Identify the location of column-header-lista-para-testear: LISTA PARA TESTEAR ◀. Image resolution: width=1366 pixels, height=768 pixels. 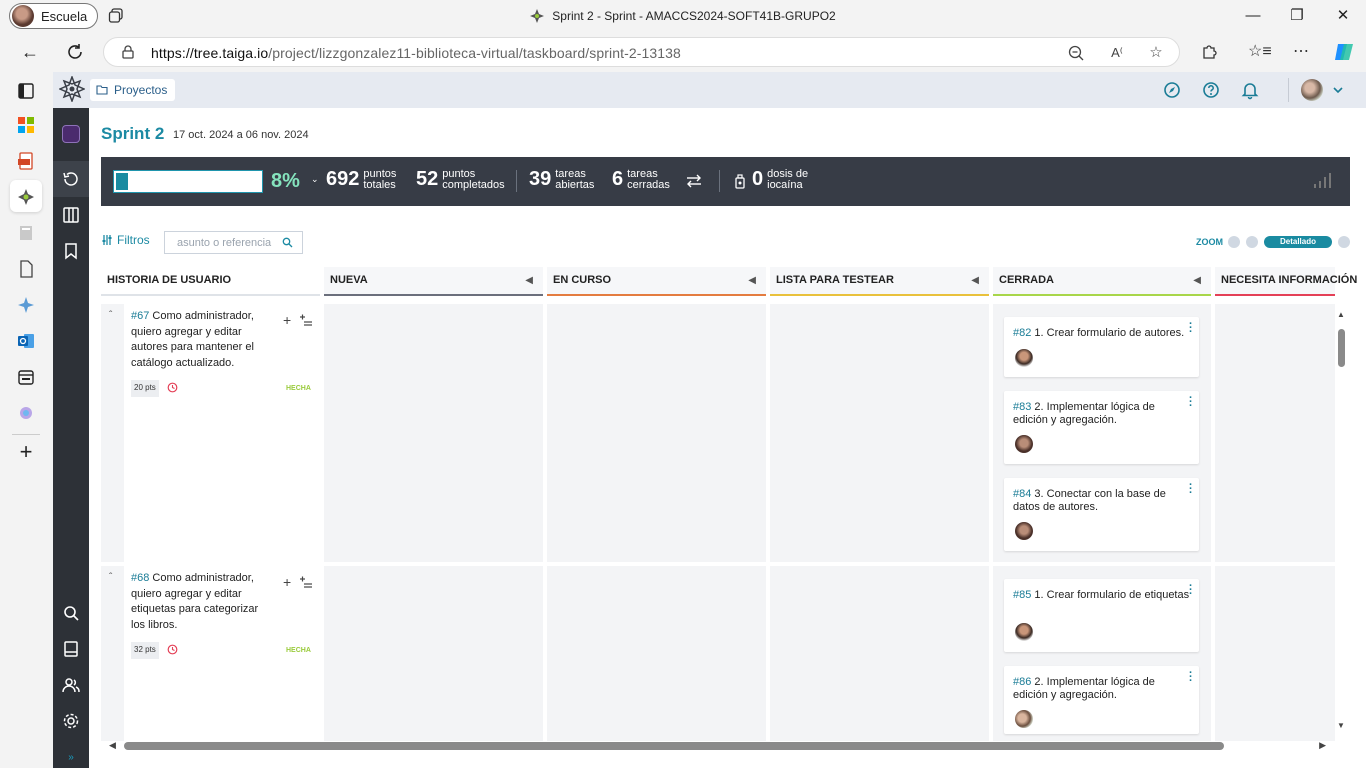
(879, 281).